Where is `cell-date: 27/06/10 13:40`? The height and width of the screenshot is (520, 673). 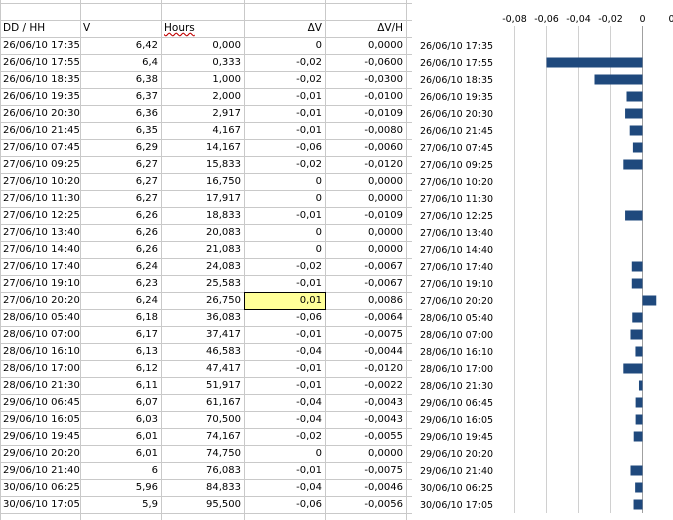
cell-date: 27/06/10 13:40 is located at coordinates (40, 232).